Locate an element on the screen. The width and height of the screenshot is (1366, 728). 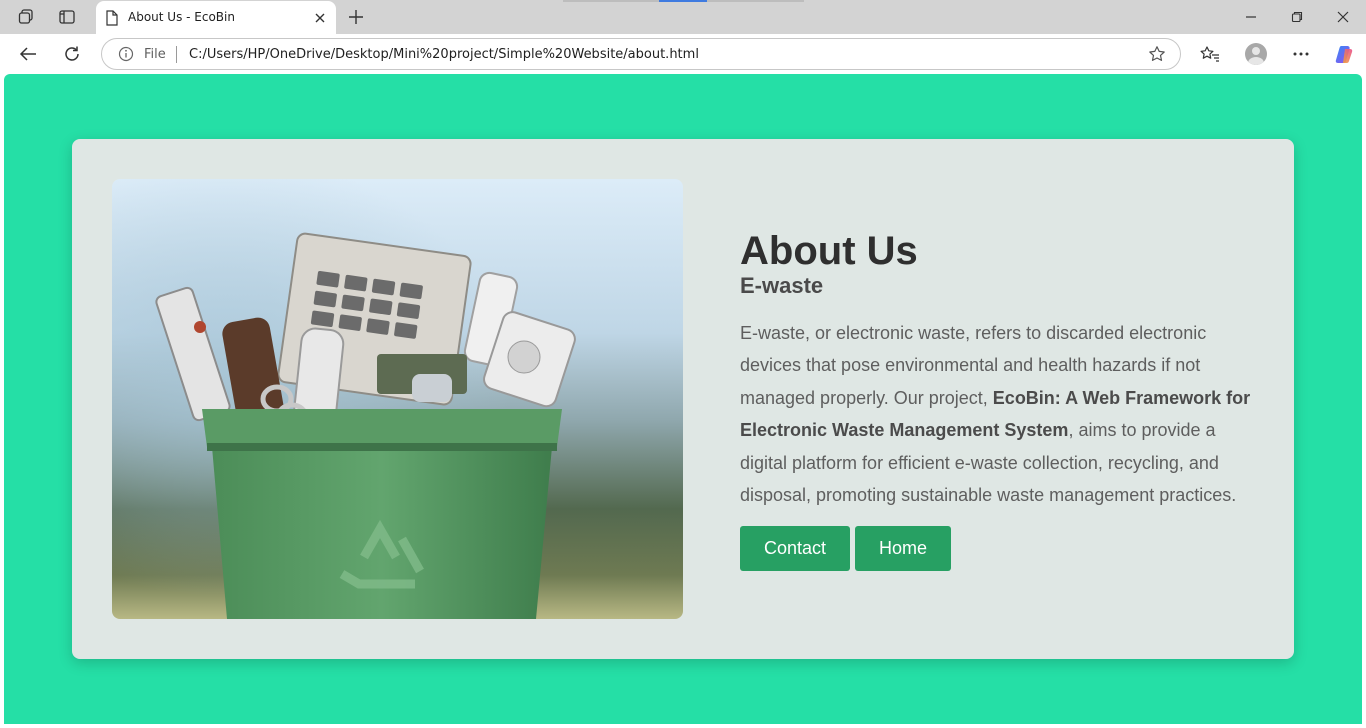
profile-button is located at coordinates (1256, 54).